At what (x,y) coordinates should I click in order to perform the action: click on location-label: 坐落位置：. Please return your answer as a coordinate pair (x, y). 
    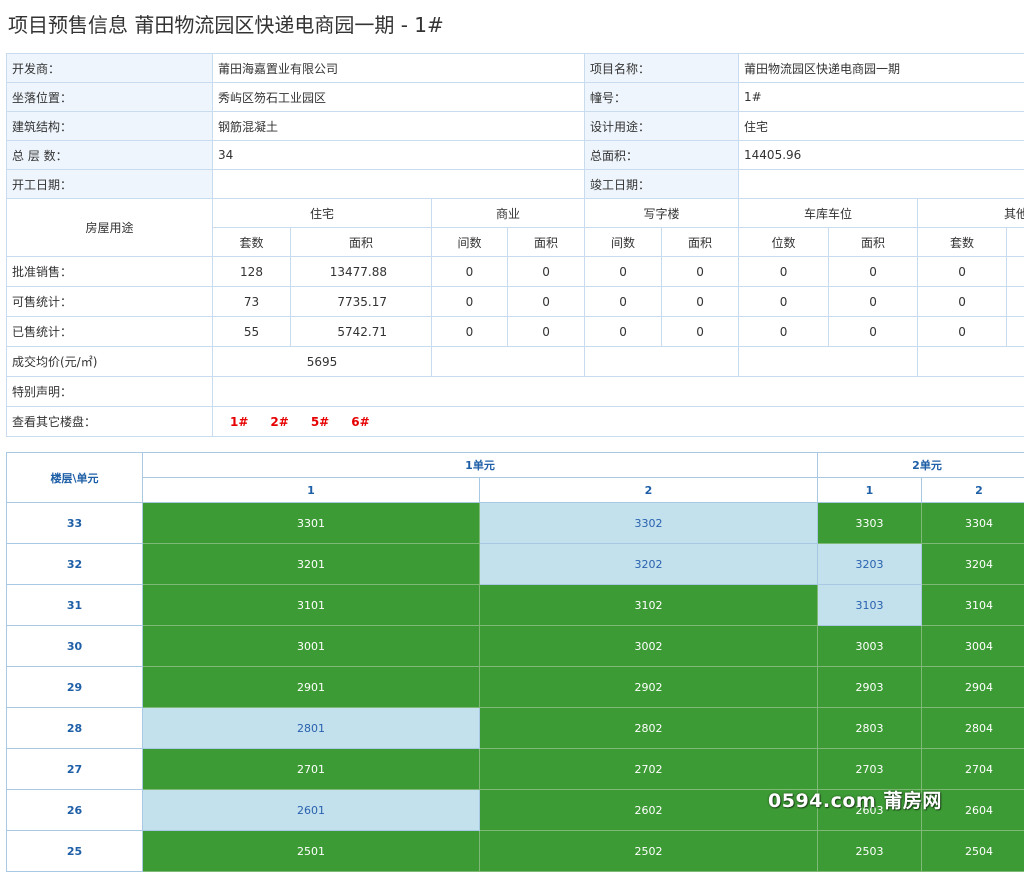
    Looking at the image, I should click on (110, 97).